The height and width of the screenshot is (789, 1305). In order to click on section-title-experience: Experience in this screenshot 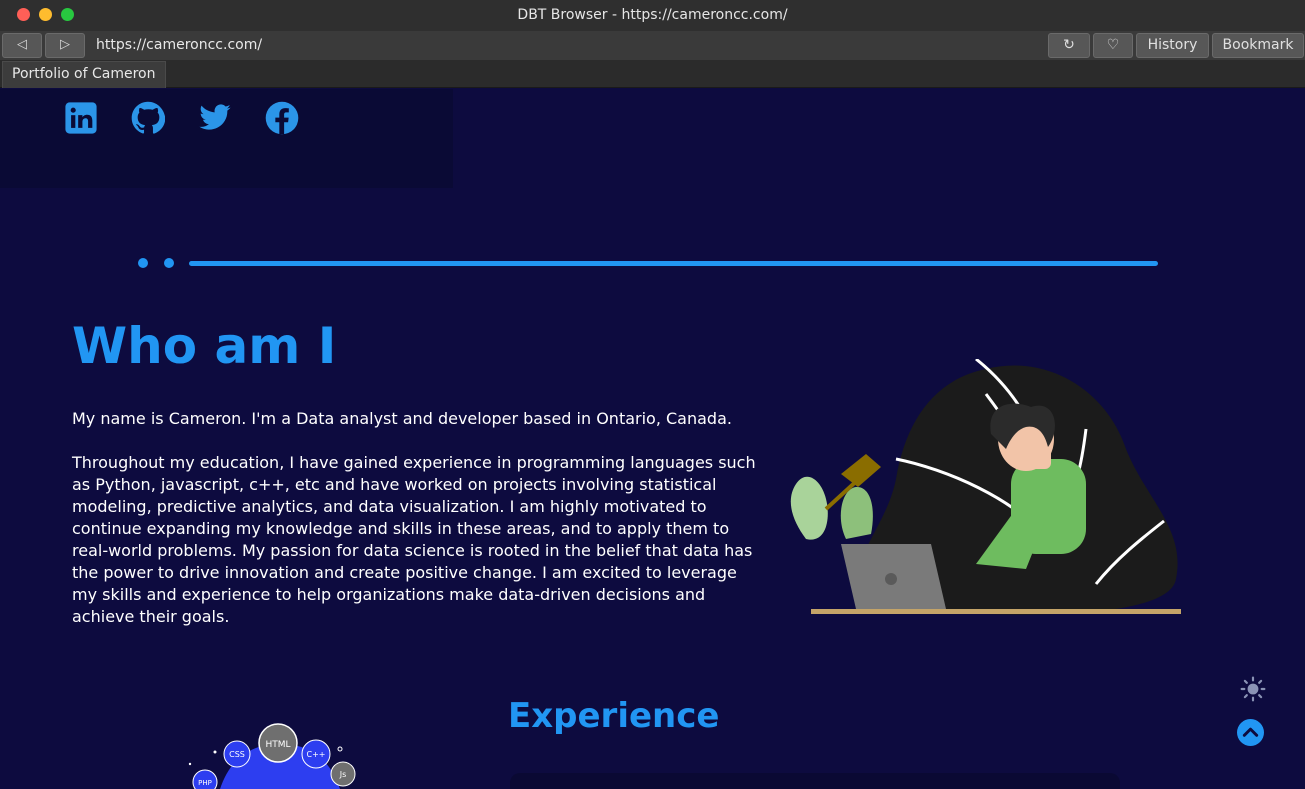, I will do `click(614, 716)`.